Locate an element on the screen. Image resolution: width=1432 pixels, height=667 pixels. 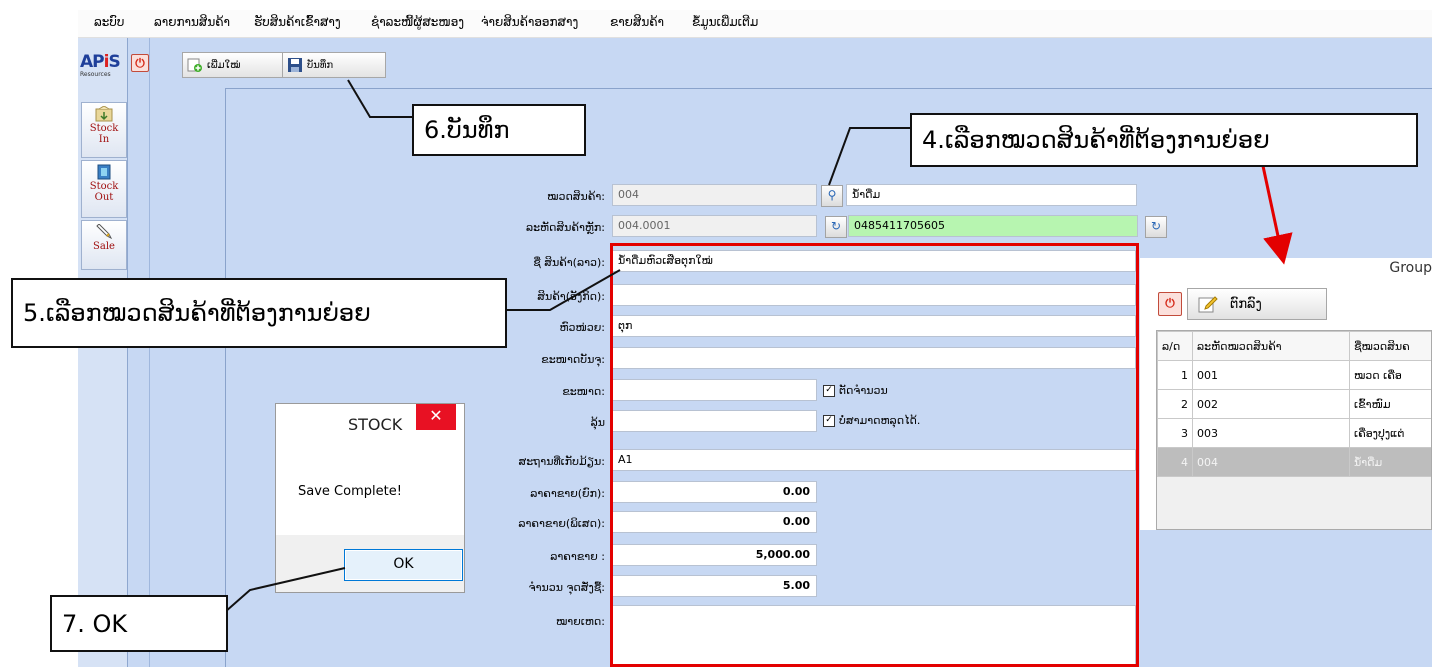
connector-ok is located at coordinates (285, 590).